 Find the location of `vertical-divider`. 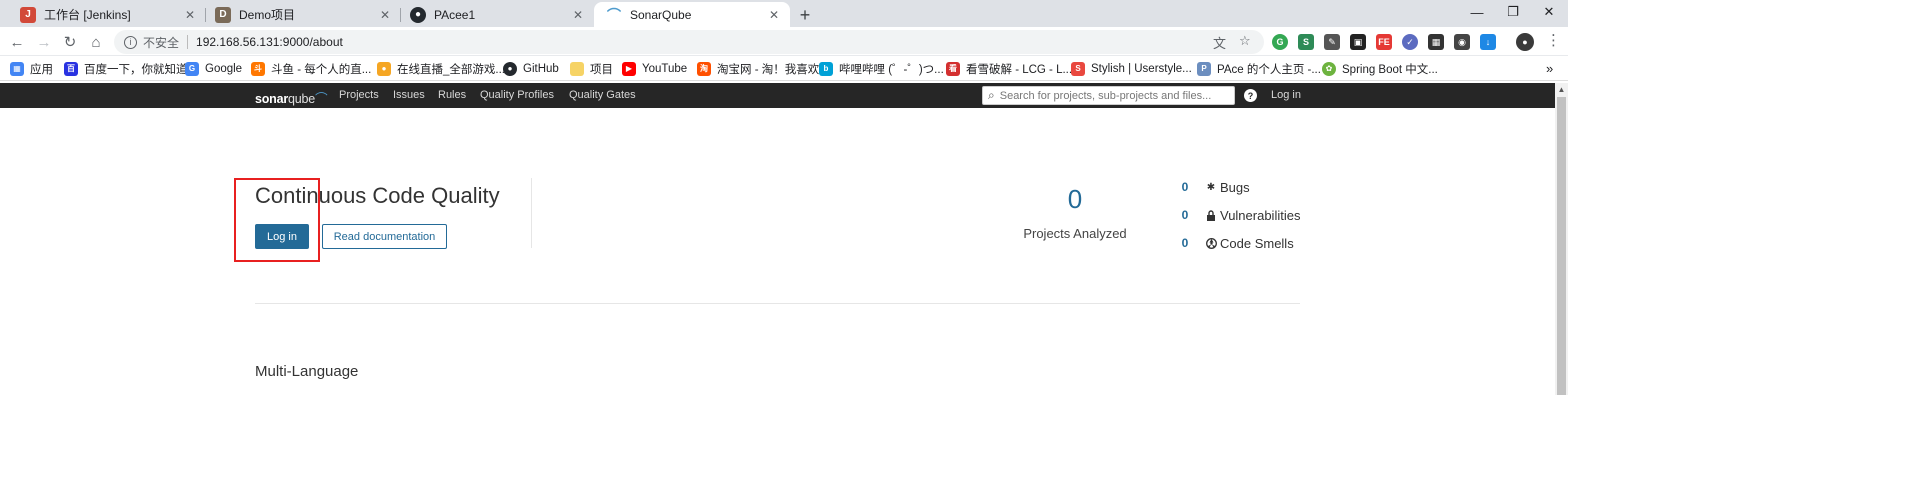

vertical-divider is located at coordinates (531, 213).